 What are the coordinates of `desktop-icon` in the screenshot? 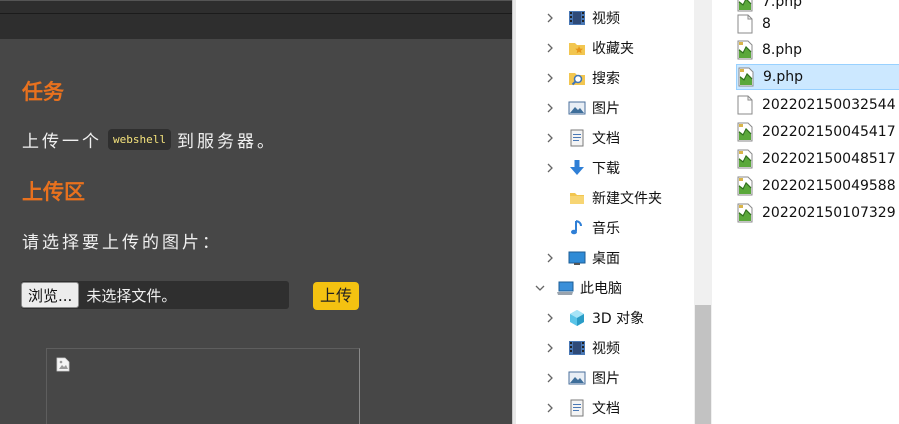 It's located at (577, 258).